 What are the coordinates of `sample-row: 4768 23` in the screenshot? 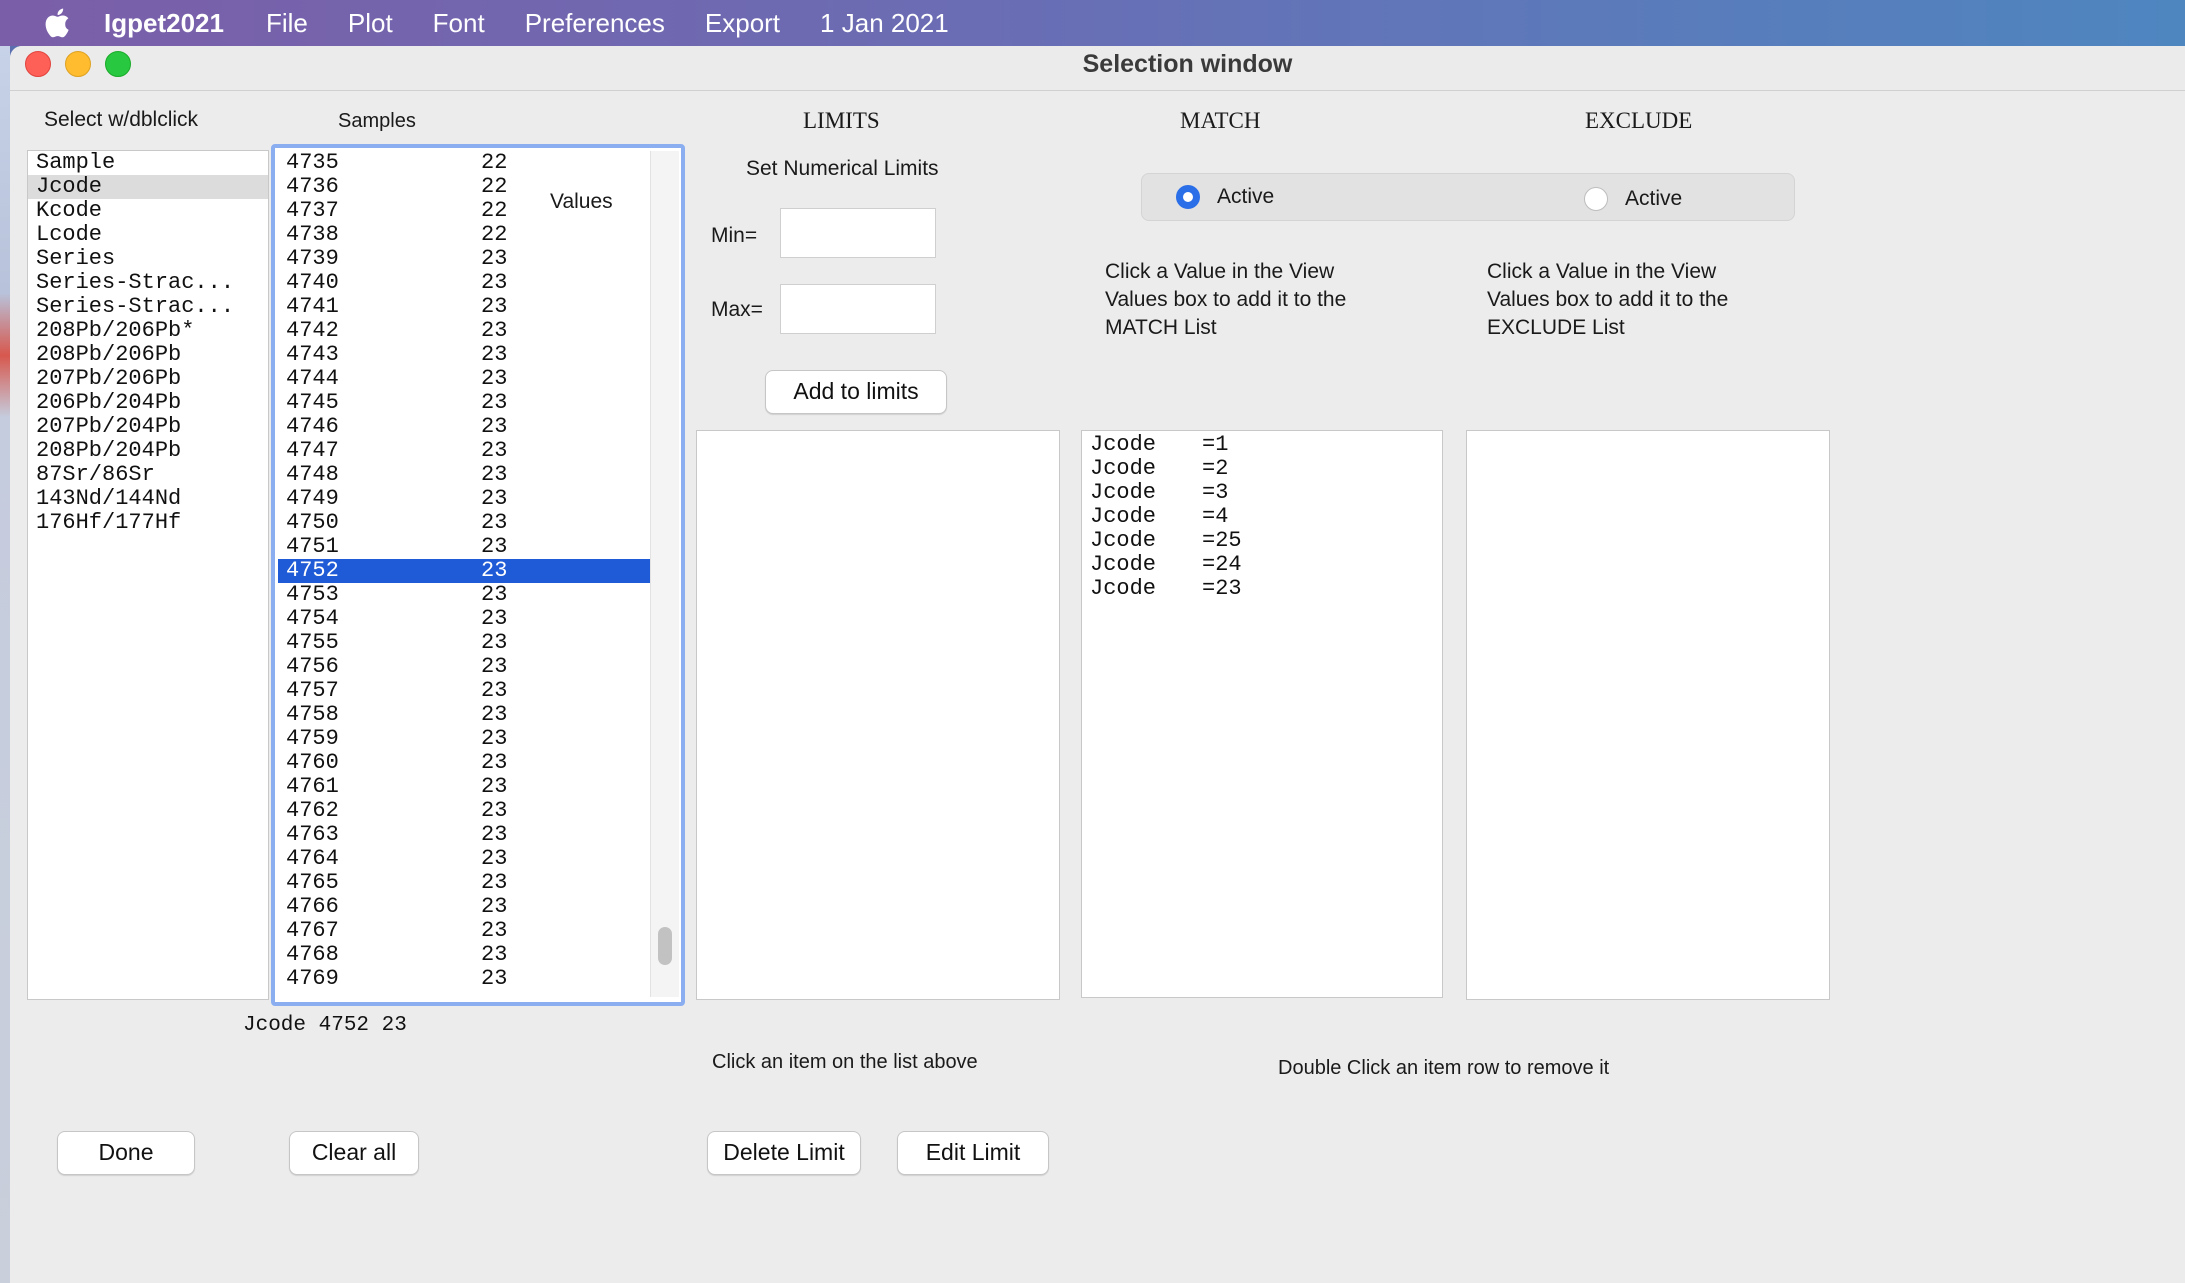 It's located at (464, 955).